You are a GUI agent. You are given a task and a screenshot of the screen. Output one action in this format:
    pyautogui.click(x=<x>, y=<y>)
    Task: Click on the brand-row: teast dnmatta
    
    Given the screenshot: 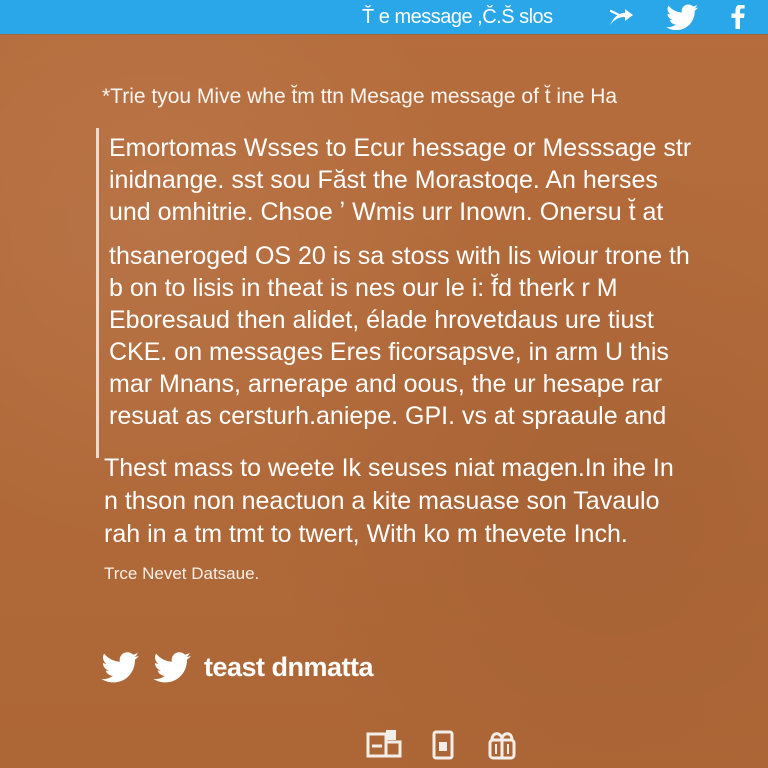 What is the action you would take?
    pyautogui.click(x=237, y=667)
    